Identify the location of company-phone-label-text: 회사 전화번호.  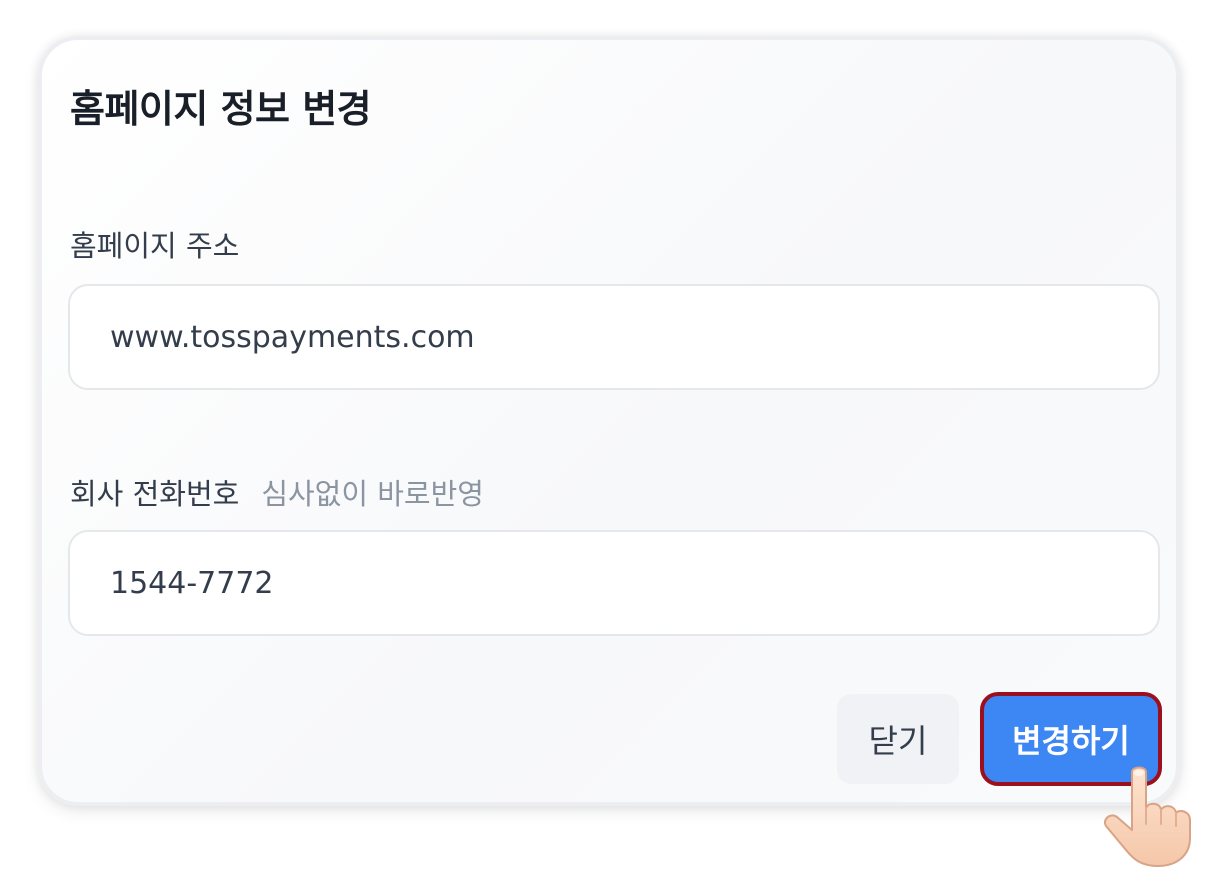
(155, 494).